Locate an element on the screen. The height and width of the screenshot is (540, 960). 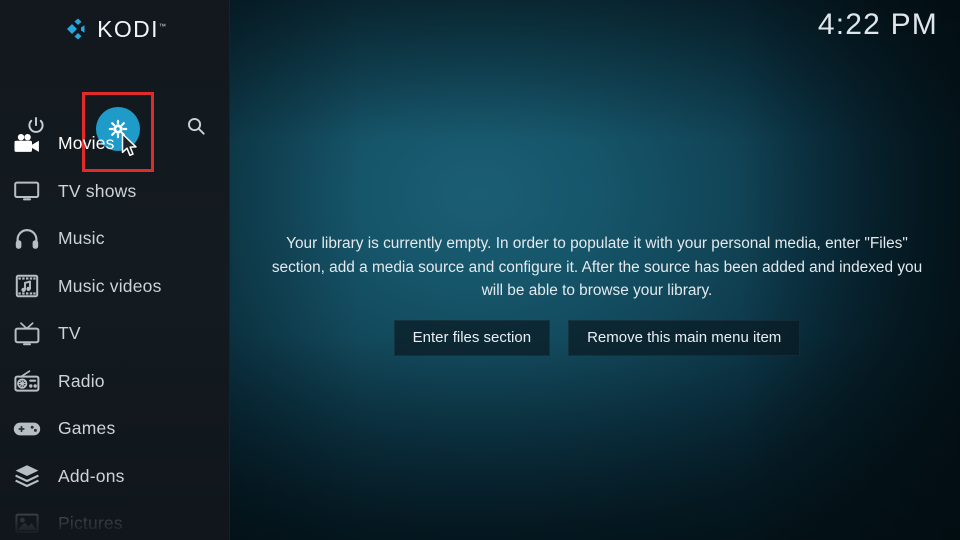
trademark-symbol: ™ is located at coordinates (162, 26).